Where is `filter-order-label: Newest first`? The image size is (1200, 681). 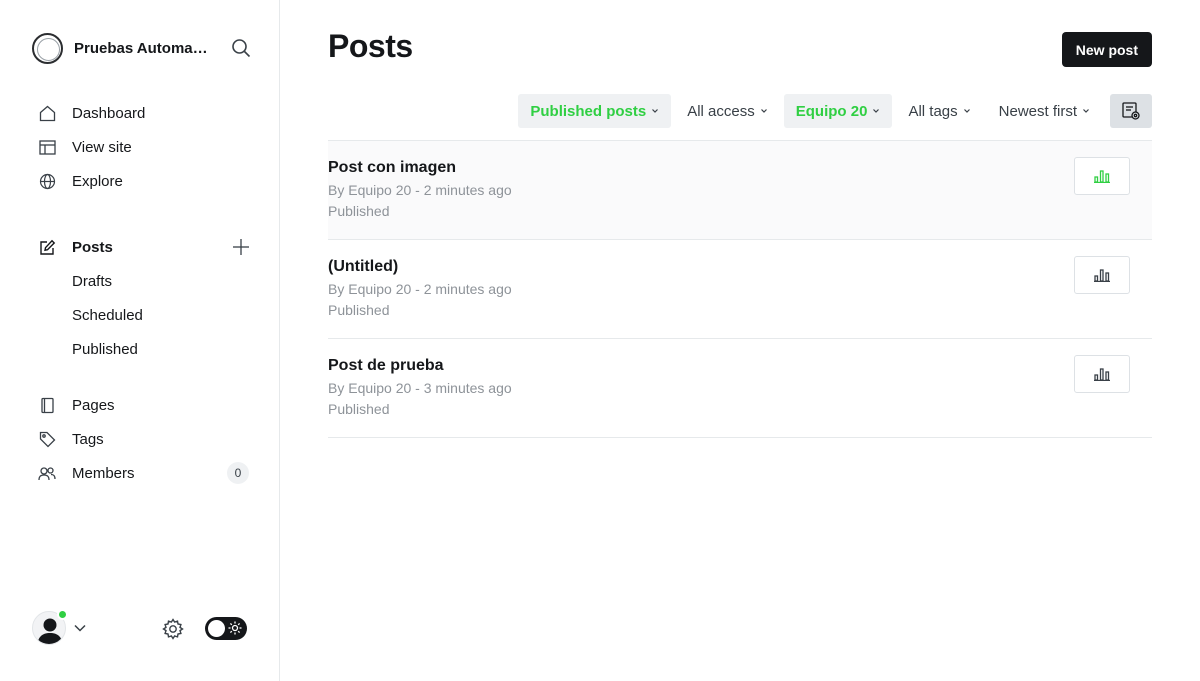
filter-order-label: Newest first is located at coordinates (1037, 111).